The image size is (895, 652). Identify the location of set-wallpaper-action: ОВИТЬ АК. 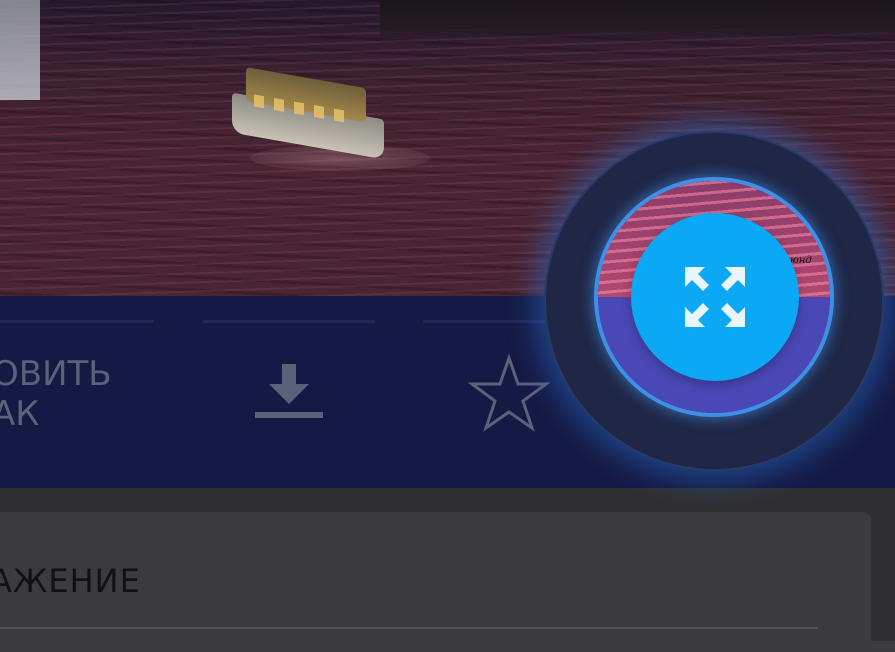
(56, 394).